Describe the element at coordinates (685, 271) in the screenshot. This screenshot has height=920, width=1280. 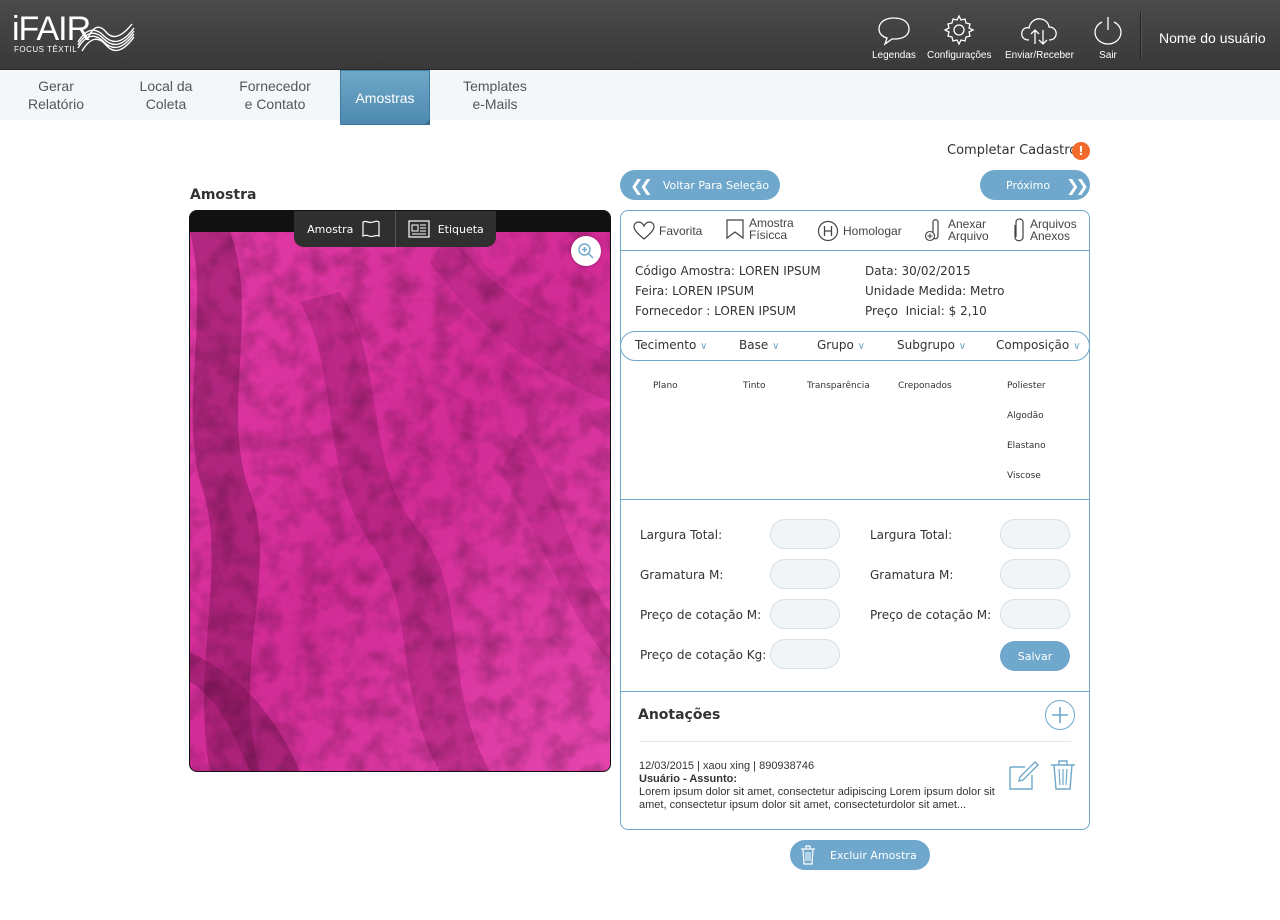
I see `codigo-amostra-label: Código Amostra:` at that location.